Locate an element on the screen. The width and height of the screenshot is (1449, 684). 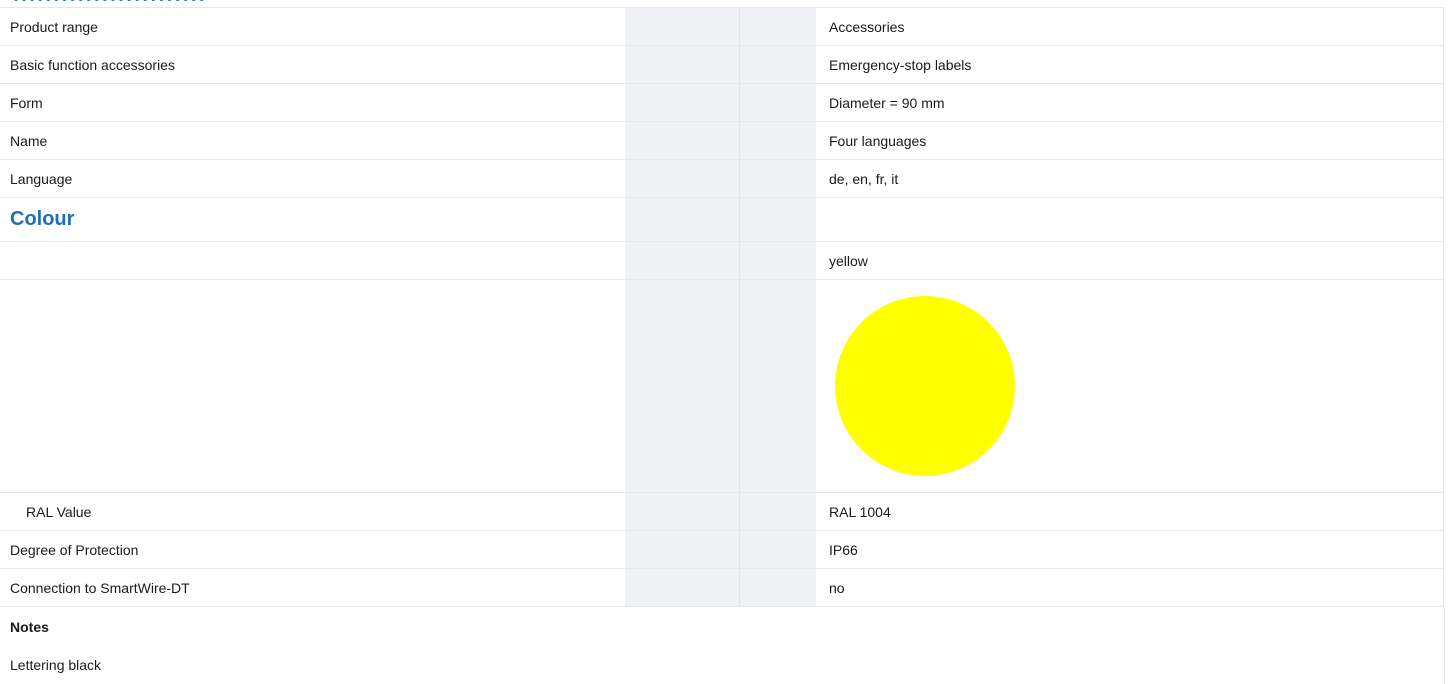
row-label-ral-value: RAL Value is located at coordinates (312, 511).